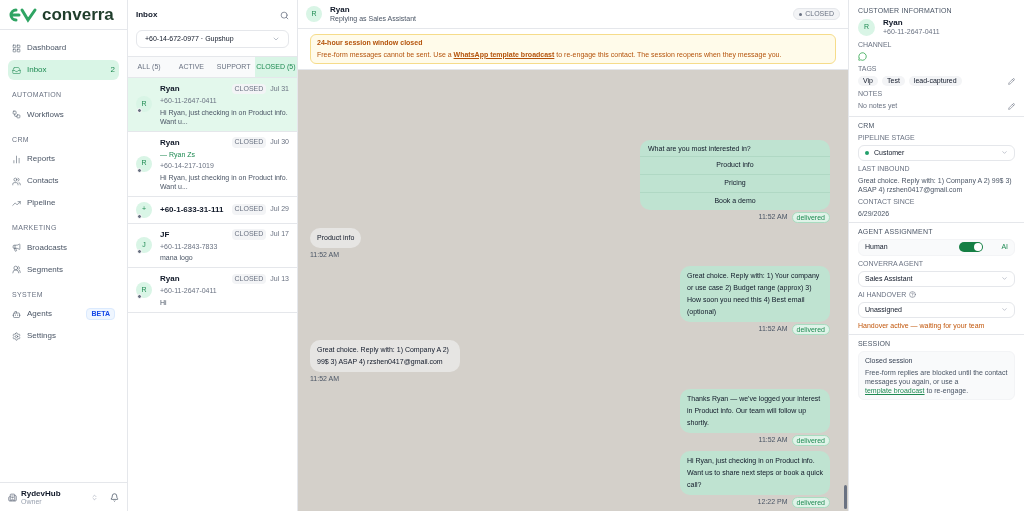 Image resolution: width=1024 pixels, height=511 pixels. Describe the element at coordinates (63, 48) in the screenshot. I see `nav-item: Dashboard` at that location.